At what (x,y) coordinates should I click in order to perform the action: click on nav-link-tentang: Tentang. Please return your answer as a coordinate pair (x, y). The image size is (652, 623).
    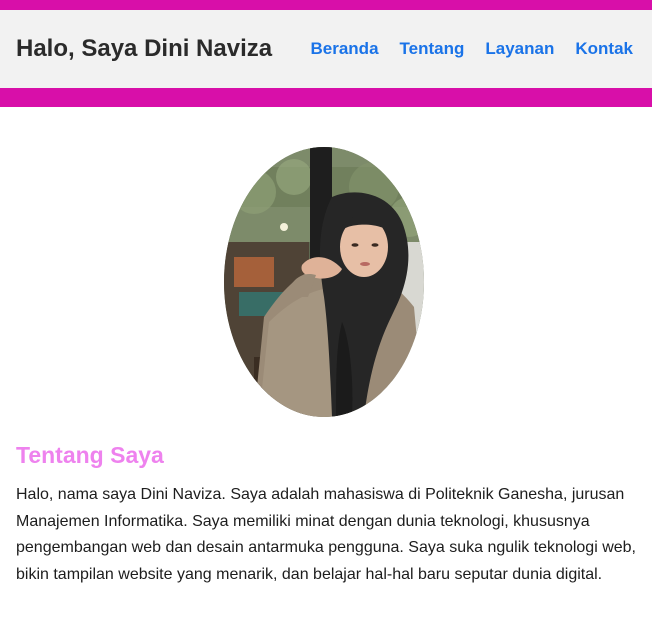
    Looking at the image, I should click on (432, 49).